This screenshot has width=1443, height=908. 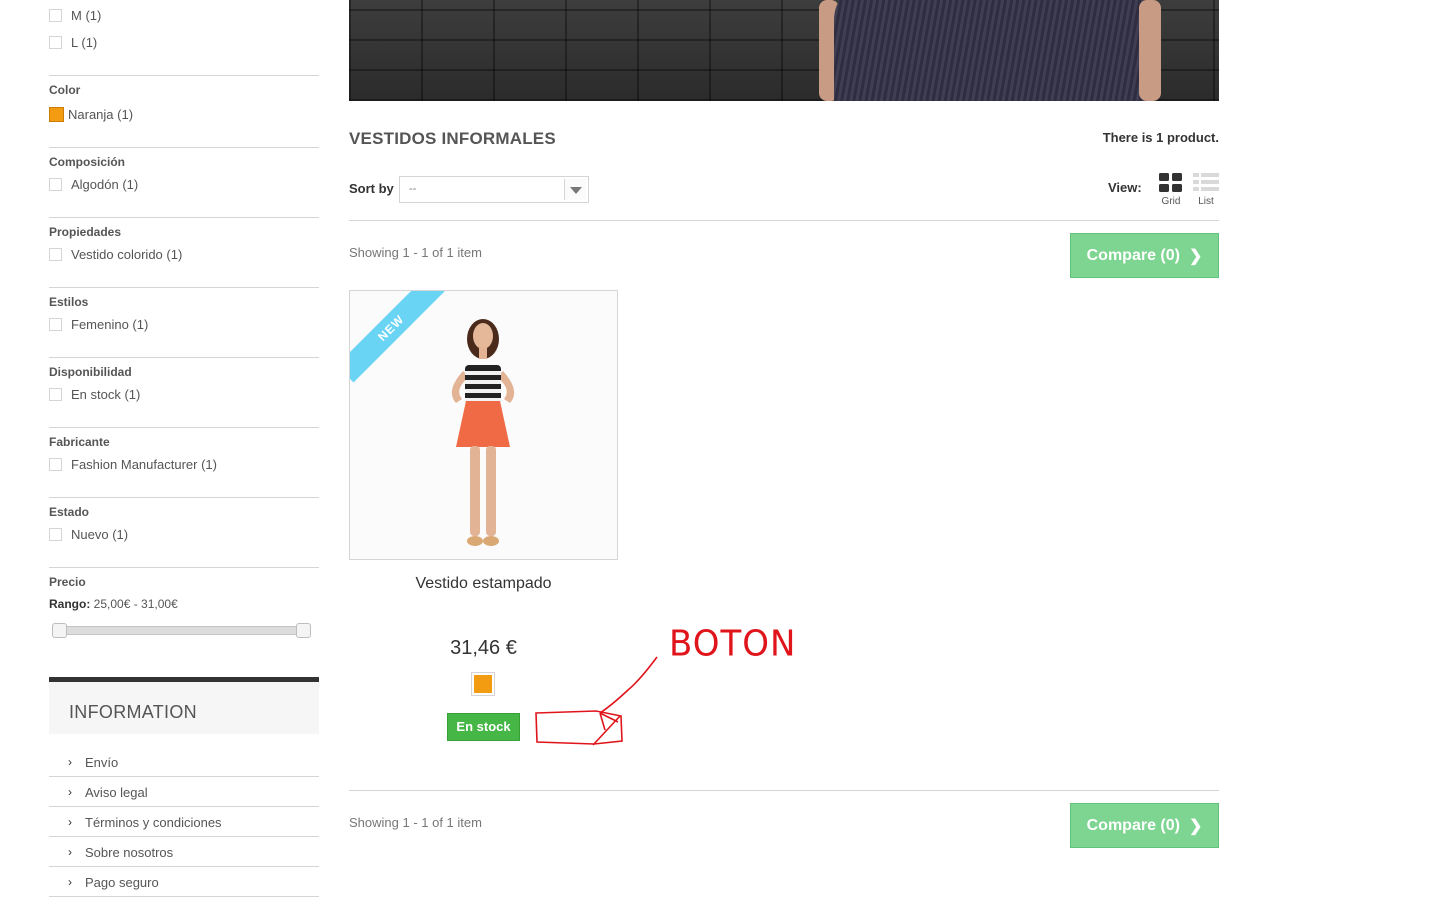 What do you see at coordinates (494, 189) in the screenshot?
I see `sort-select: --` at bounding box center [494, 189].